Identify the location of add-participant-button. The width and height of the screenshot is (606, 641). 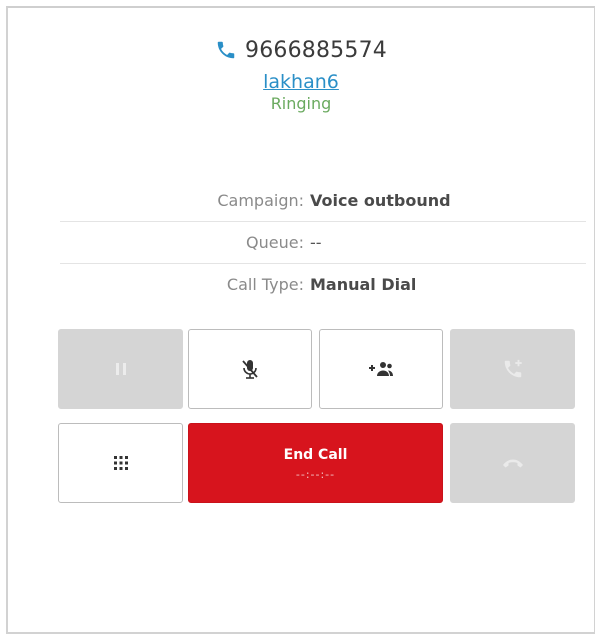
(381, 369).